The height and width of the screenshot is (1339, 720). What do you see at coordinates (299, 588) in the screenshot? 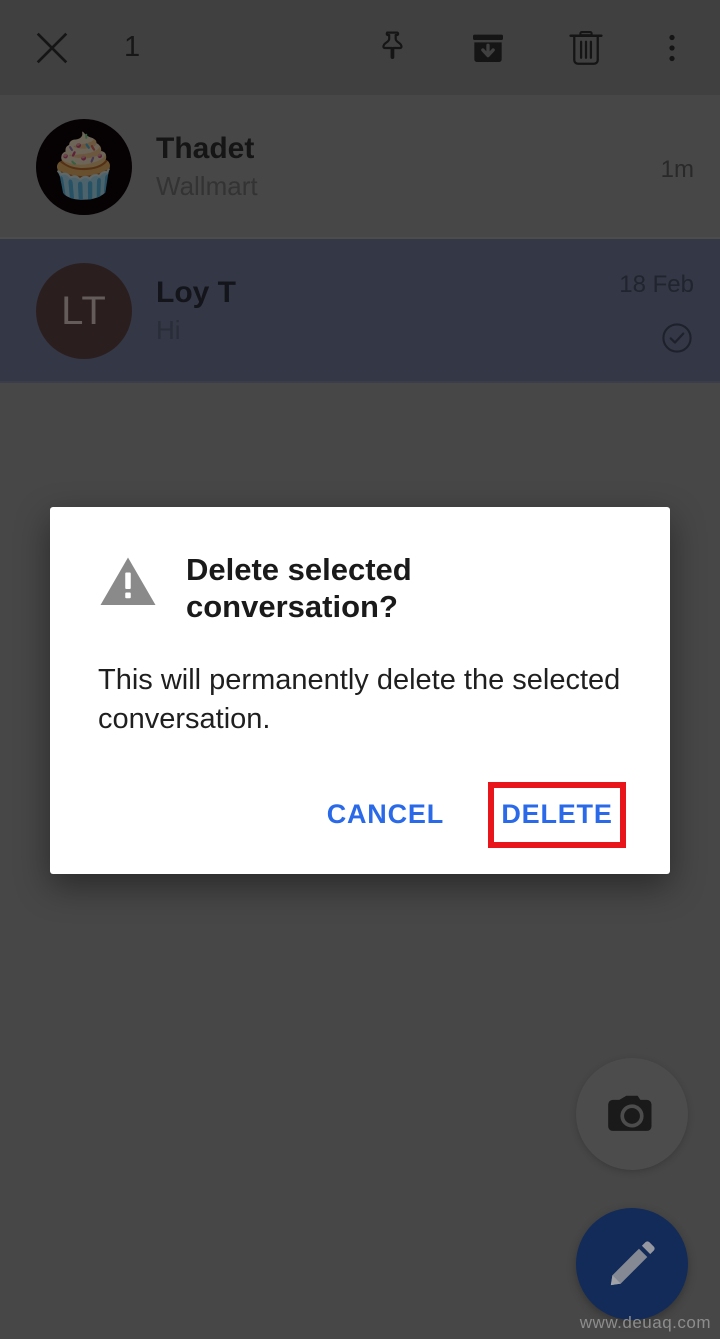
I see `dialog-title: Delete selected conversation?` at bounding box center [299, 588].